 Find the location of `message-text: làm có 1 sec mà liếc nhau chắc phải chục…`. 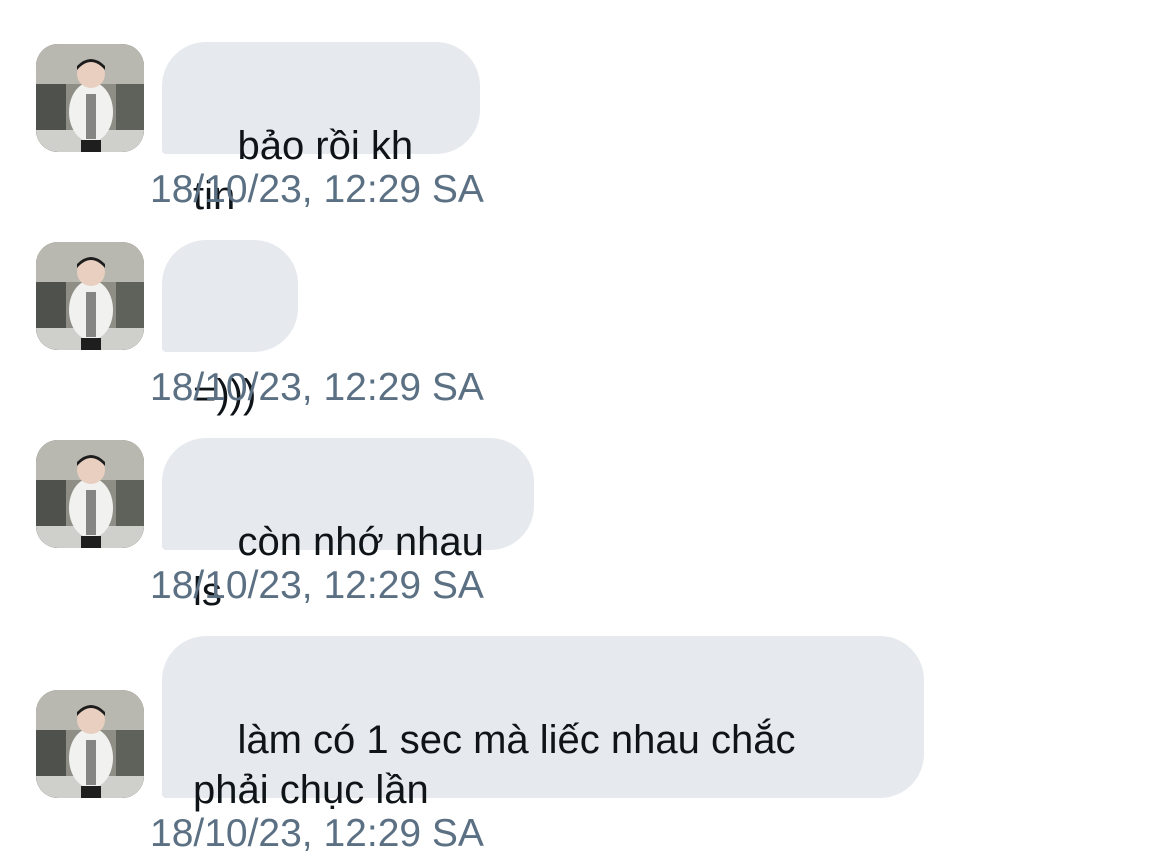

message-text: làm có 1 sec mà liếc nhau chắc phải chục… is located at coordinates (494, 765).